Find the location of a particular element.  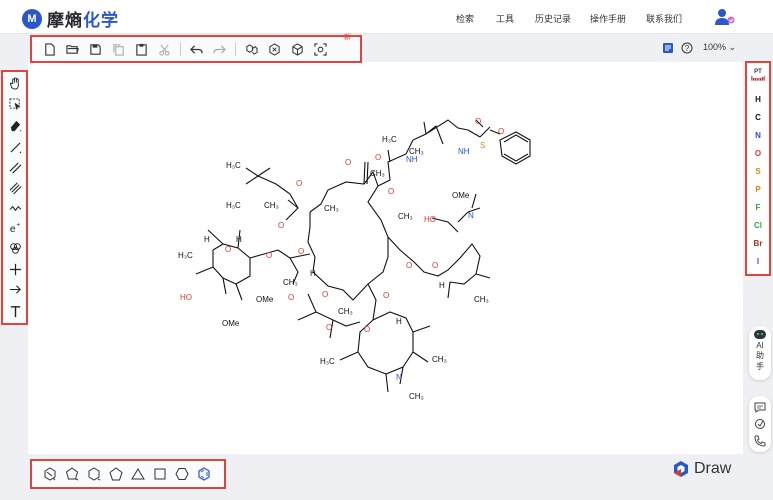

square-button is located at coordinates (159, 474).